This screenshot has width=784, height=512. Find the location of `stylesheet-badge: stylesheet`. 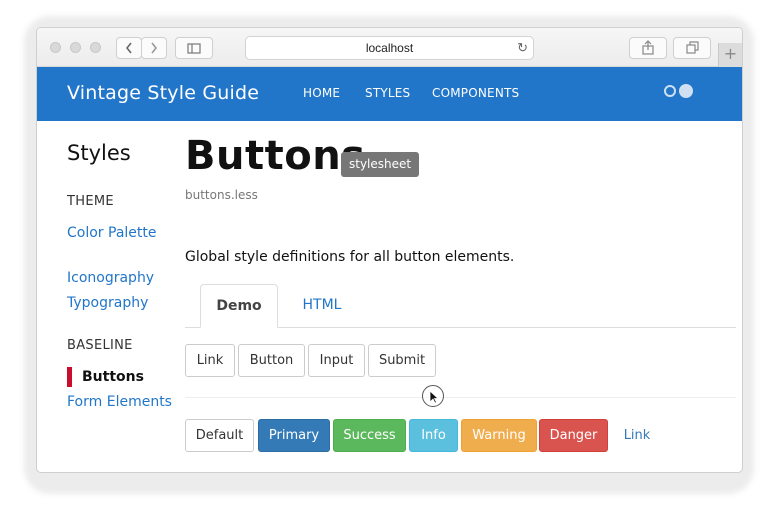

stylesheet-badge: stylesheet is located at coordinates (380, 164).